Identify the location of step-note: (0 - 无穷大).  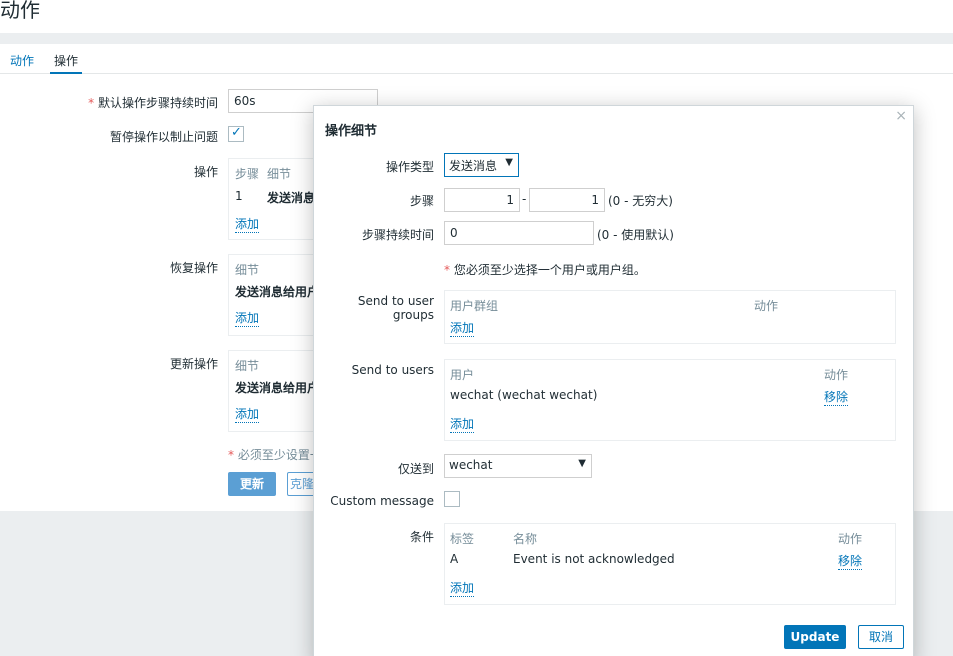
(640, 201).